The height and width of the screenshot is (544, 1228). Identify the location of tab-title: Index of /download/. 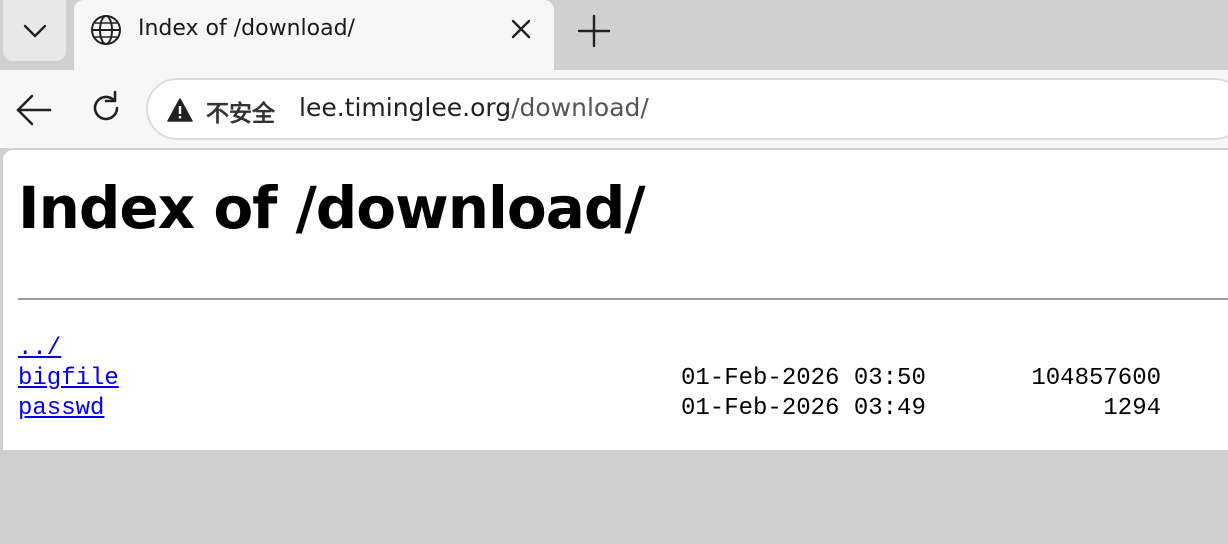
(246, 28).